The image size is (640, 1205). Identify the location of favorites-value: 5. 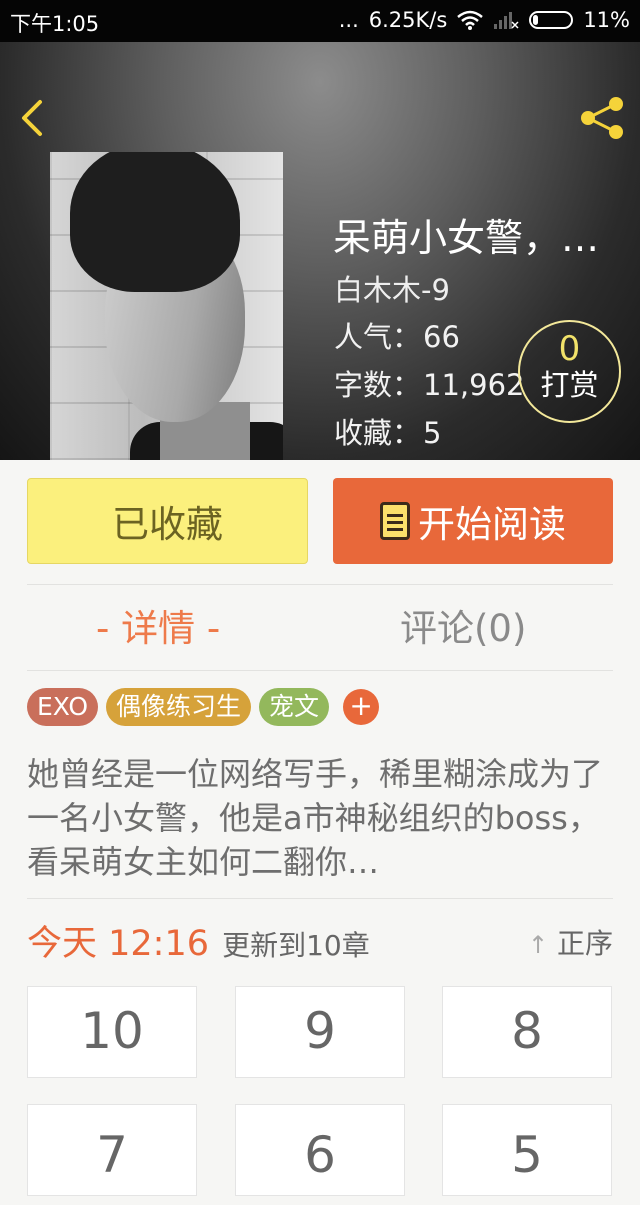
(432, 433).